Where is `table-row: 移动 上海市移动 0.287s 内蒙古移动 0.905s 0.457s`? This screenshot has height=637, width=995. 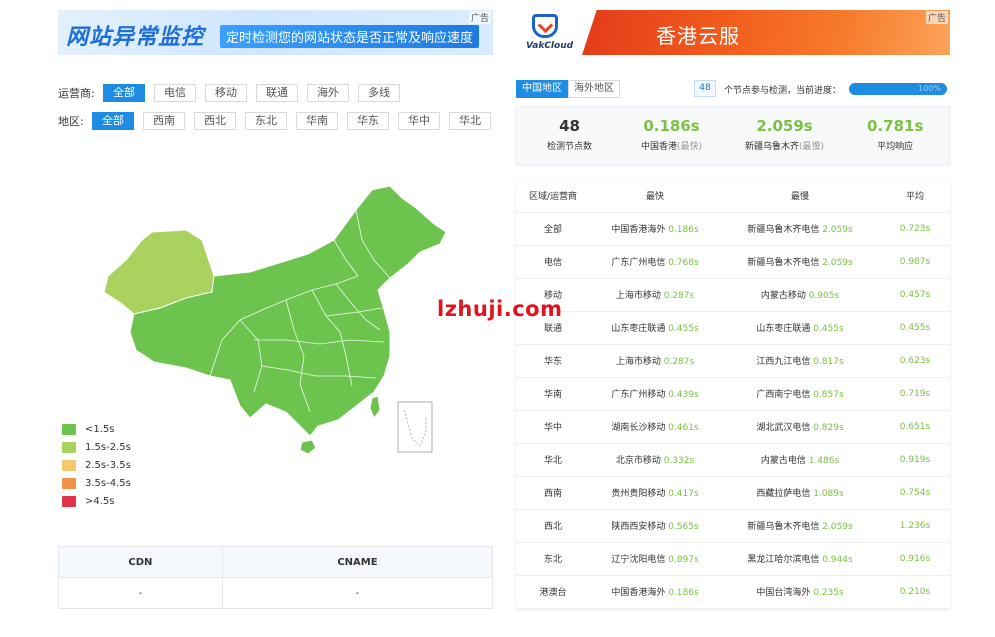
table-row: 移动 上海市移动 0.287s 内蒙古移动 0.905s 0.457s is located at coordinates (733, 295).